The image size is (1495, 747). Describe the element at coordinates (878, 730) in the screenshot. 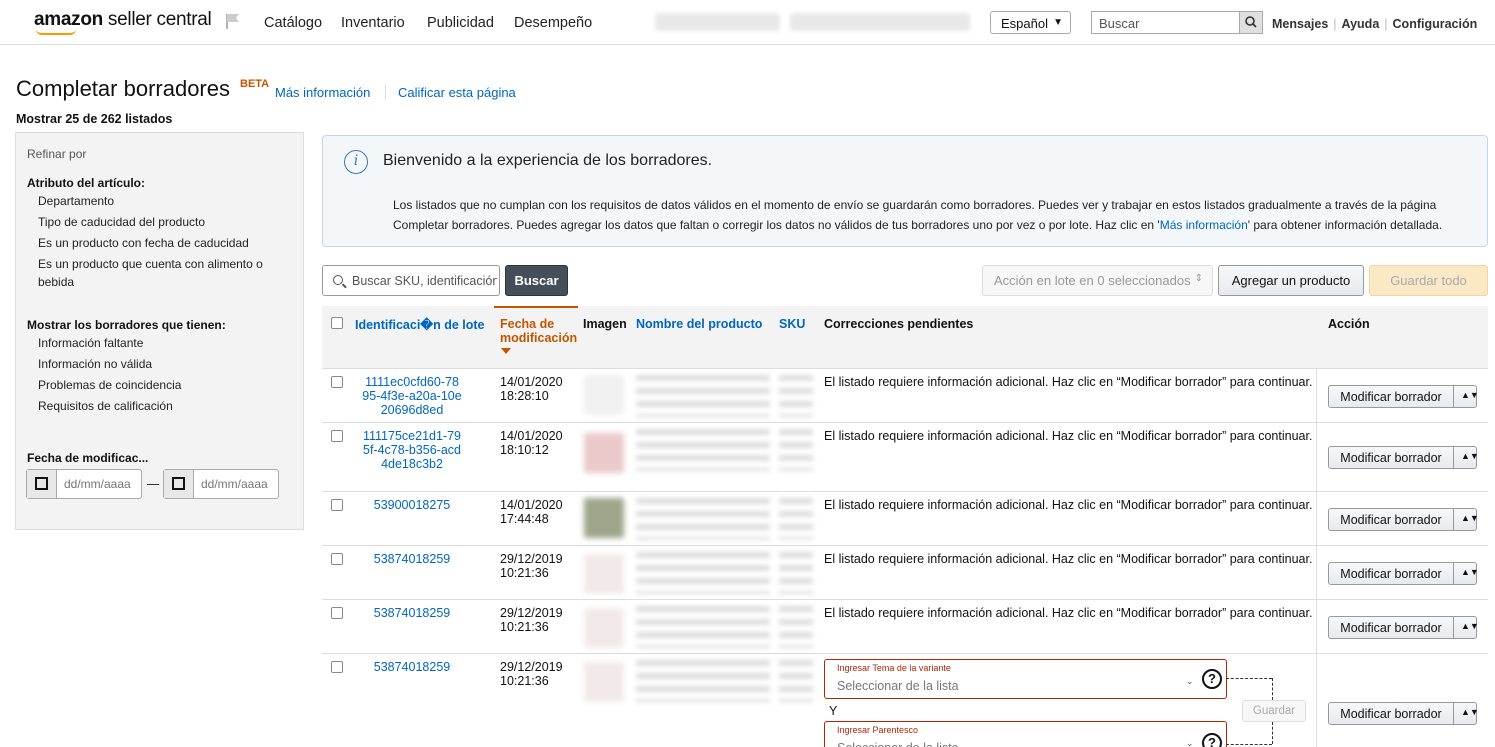

I see `parentage-label: Ingresar Parentesco` at that location.